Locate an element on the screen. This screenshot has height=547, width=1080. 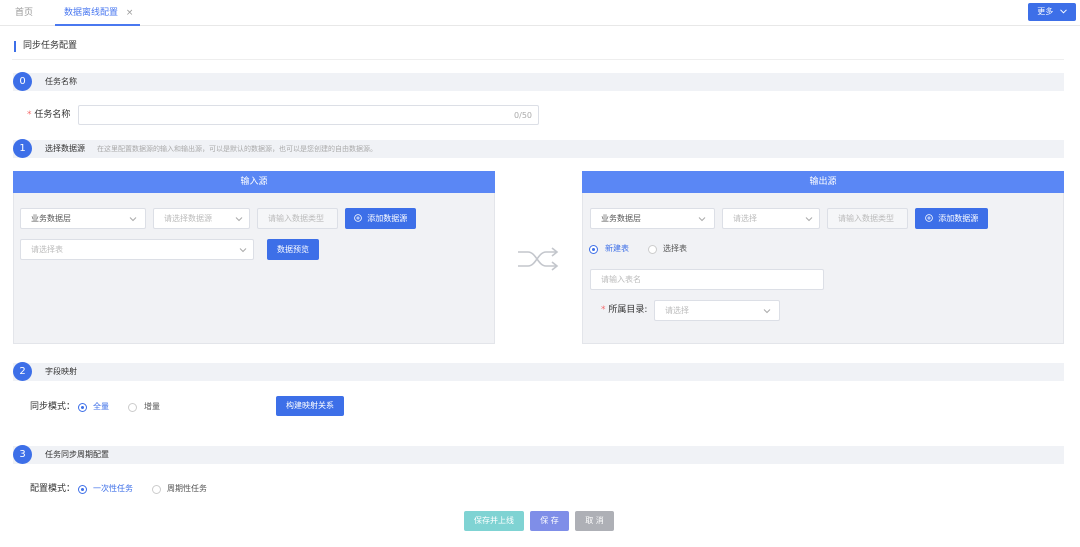
section-title-schedule: 任务同步周期配置 is located at coordinates (77, 454).